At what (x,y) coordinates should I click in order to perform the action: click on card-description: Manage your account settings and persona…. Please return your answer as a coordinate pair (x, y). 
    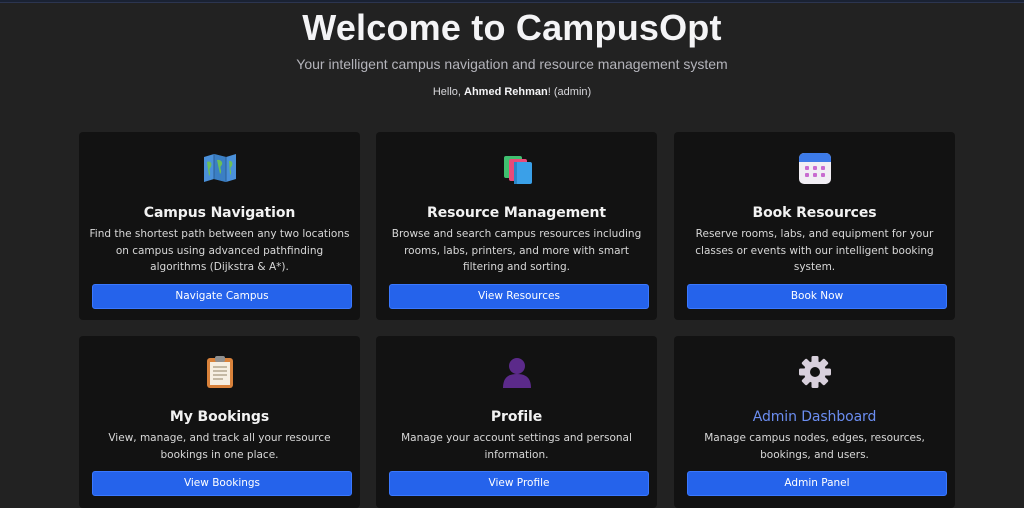
    Looking at the image, I should click on (516, 446).